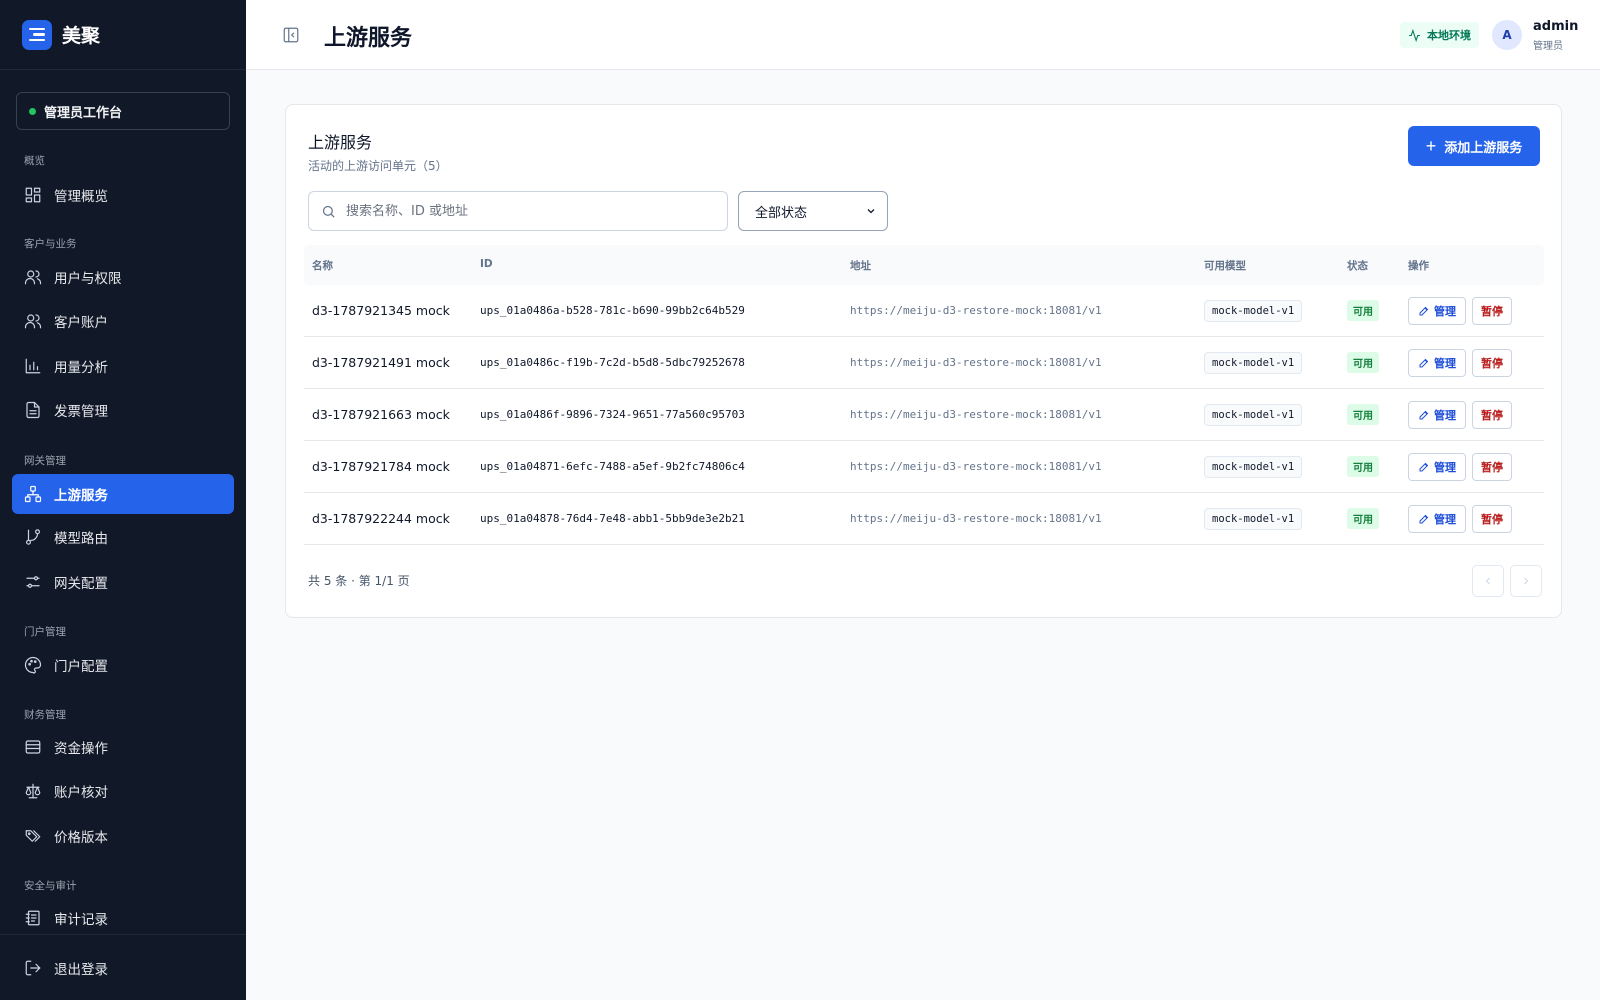  I want to click on bar-chart-icon, so click(33, 366).